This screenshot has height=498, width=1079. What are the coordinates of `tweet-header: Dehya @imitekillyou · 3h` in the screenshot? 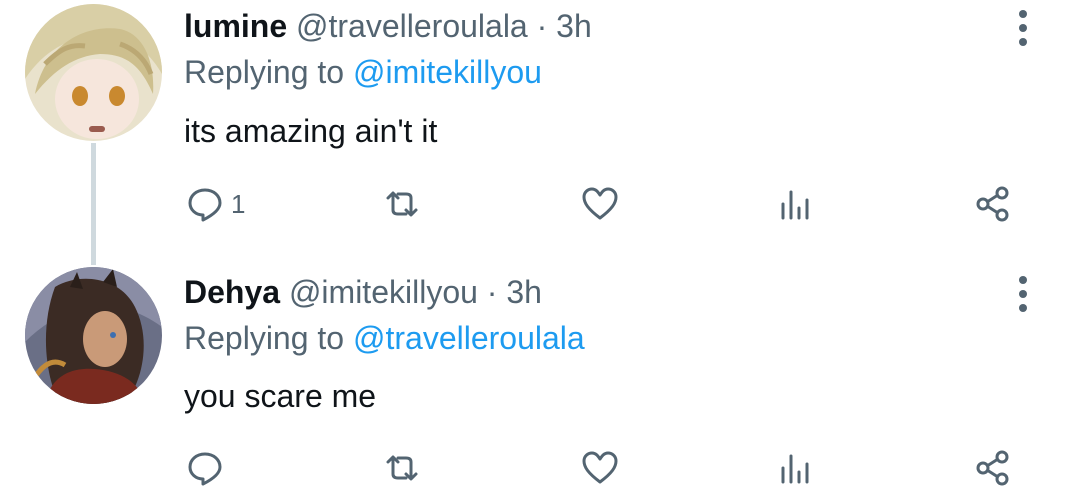 It's located at (363, 292).